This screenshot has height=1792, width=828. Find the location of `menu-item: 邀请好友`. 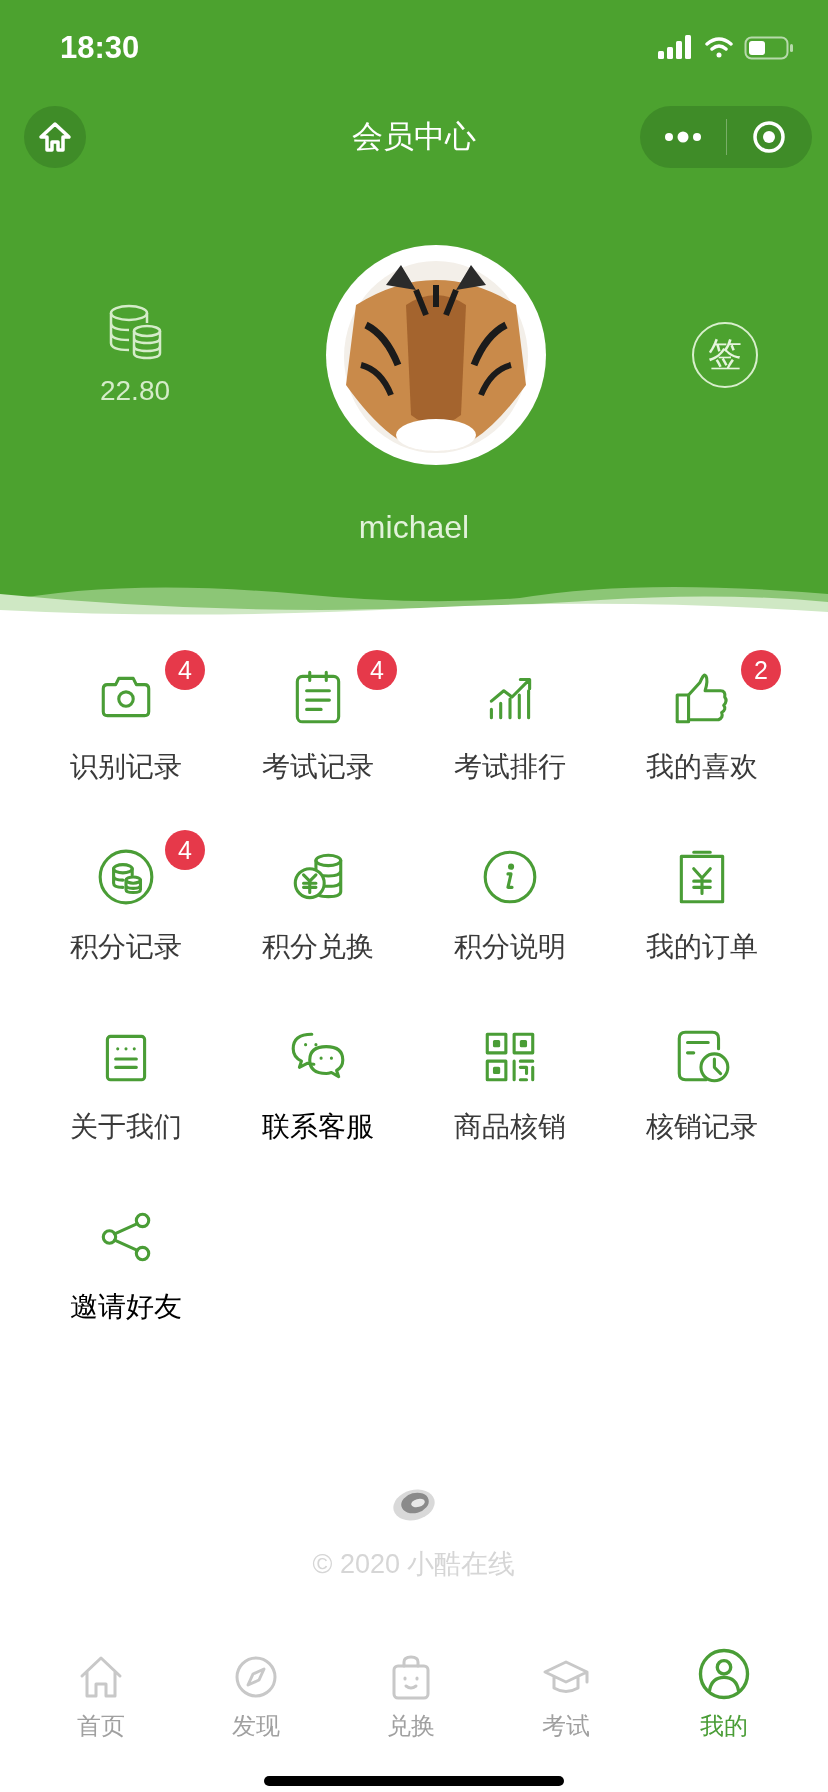

menu-item: 邀请好友 is located at coordinates (126, 1256).